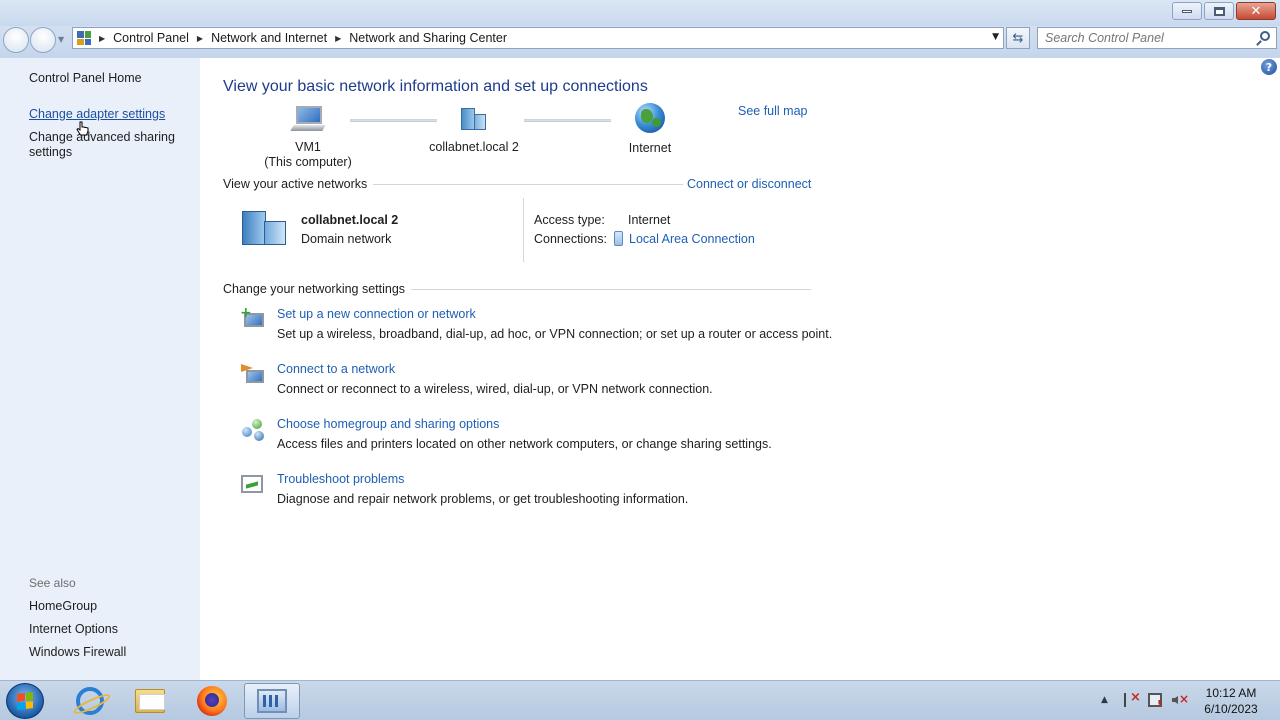 The height and width of the screenshot is (720, 1280). Describe the element at coordinates (104, 145) in the screenshot. I see `change-advanced-sharing-settings-link: Change advanced sharing settings` at that location.